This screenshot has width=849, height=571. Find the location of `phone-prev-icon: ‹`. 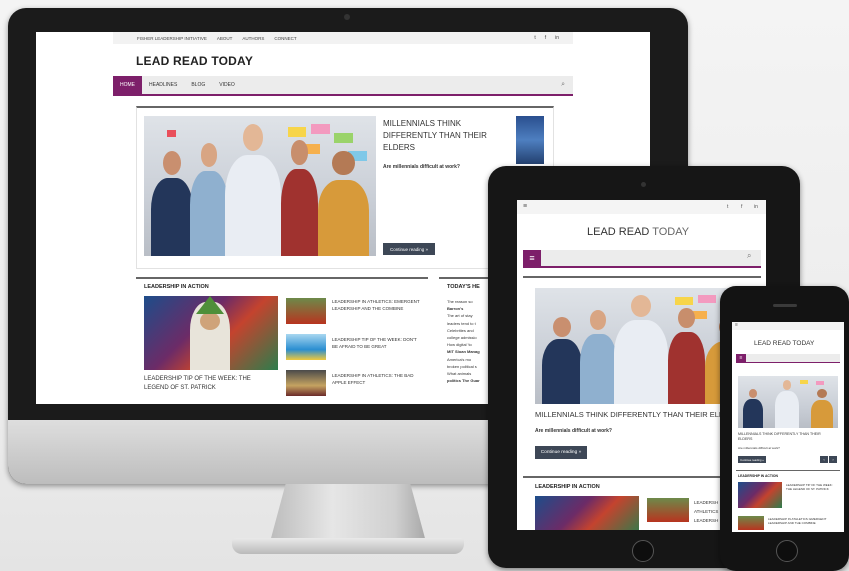

phone-prev-icon: ‹ is located at coordinates (824, 459).